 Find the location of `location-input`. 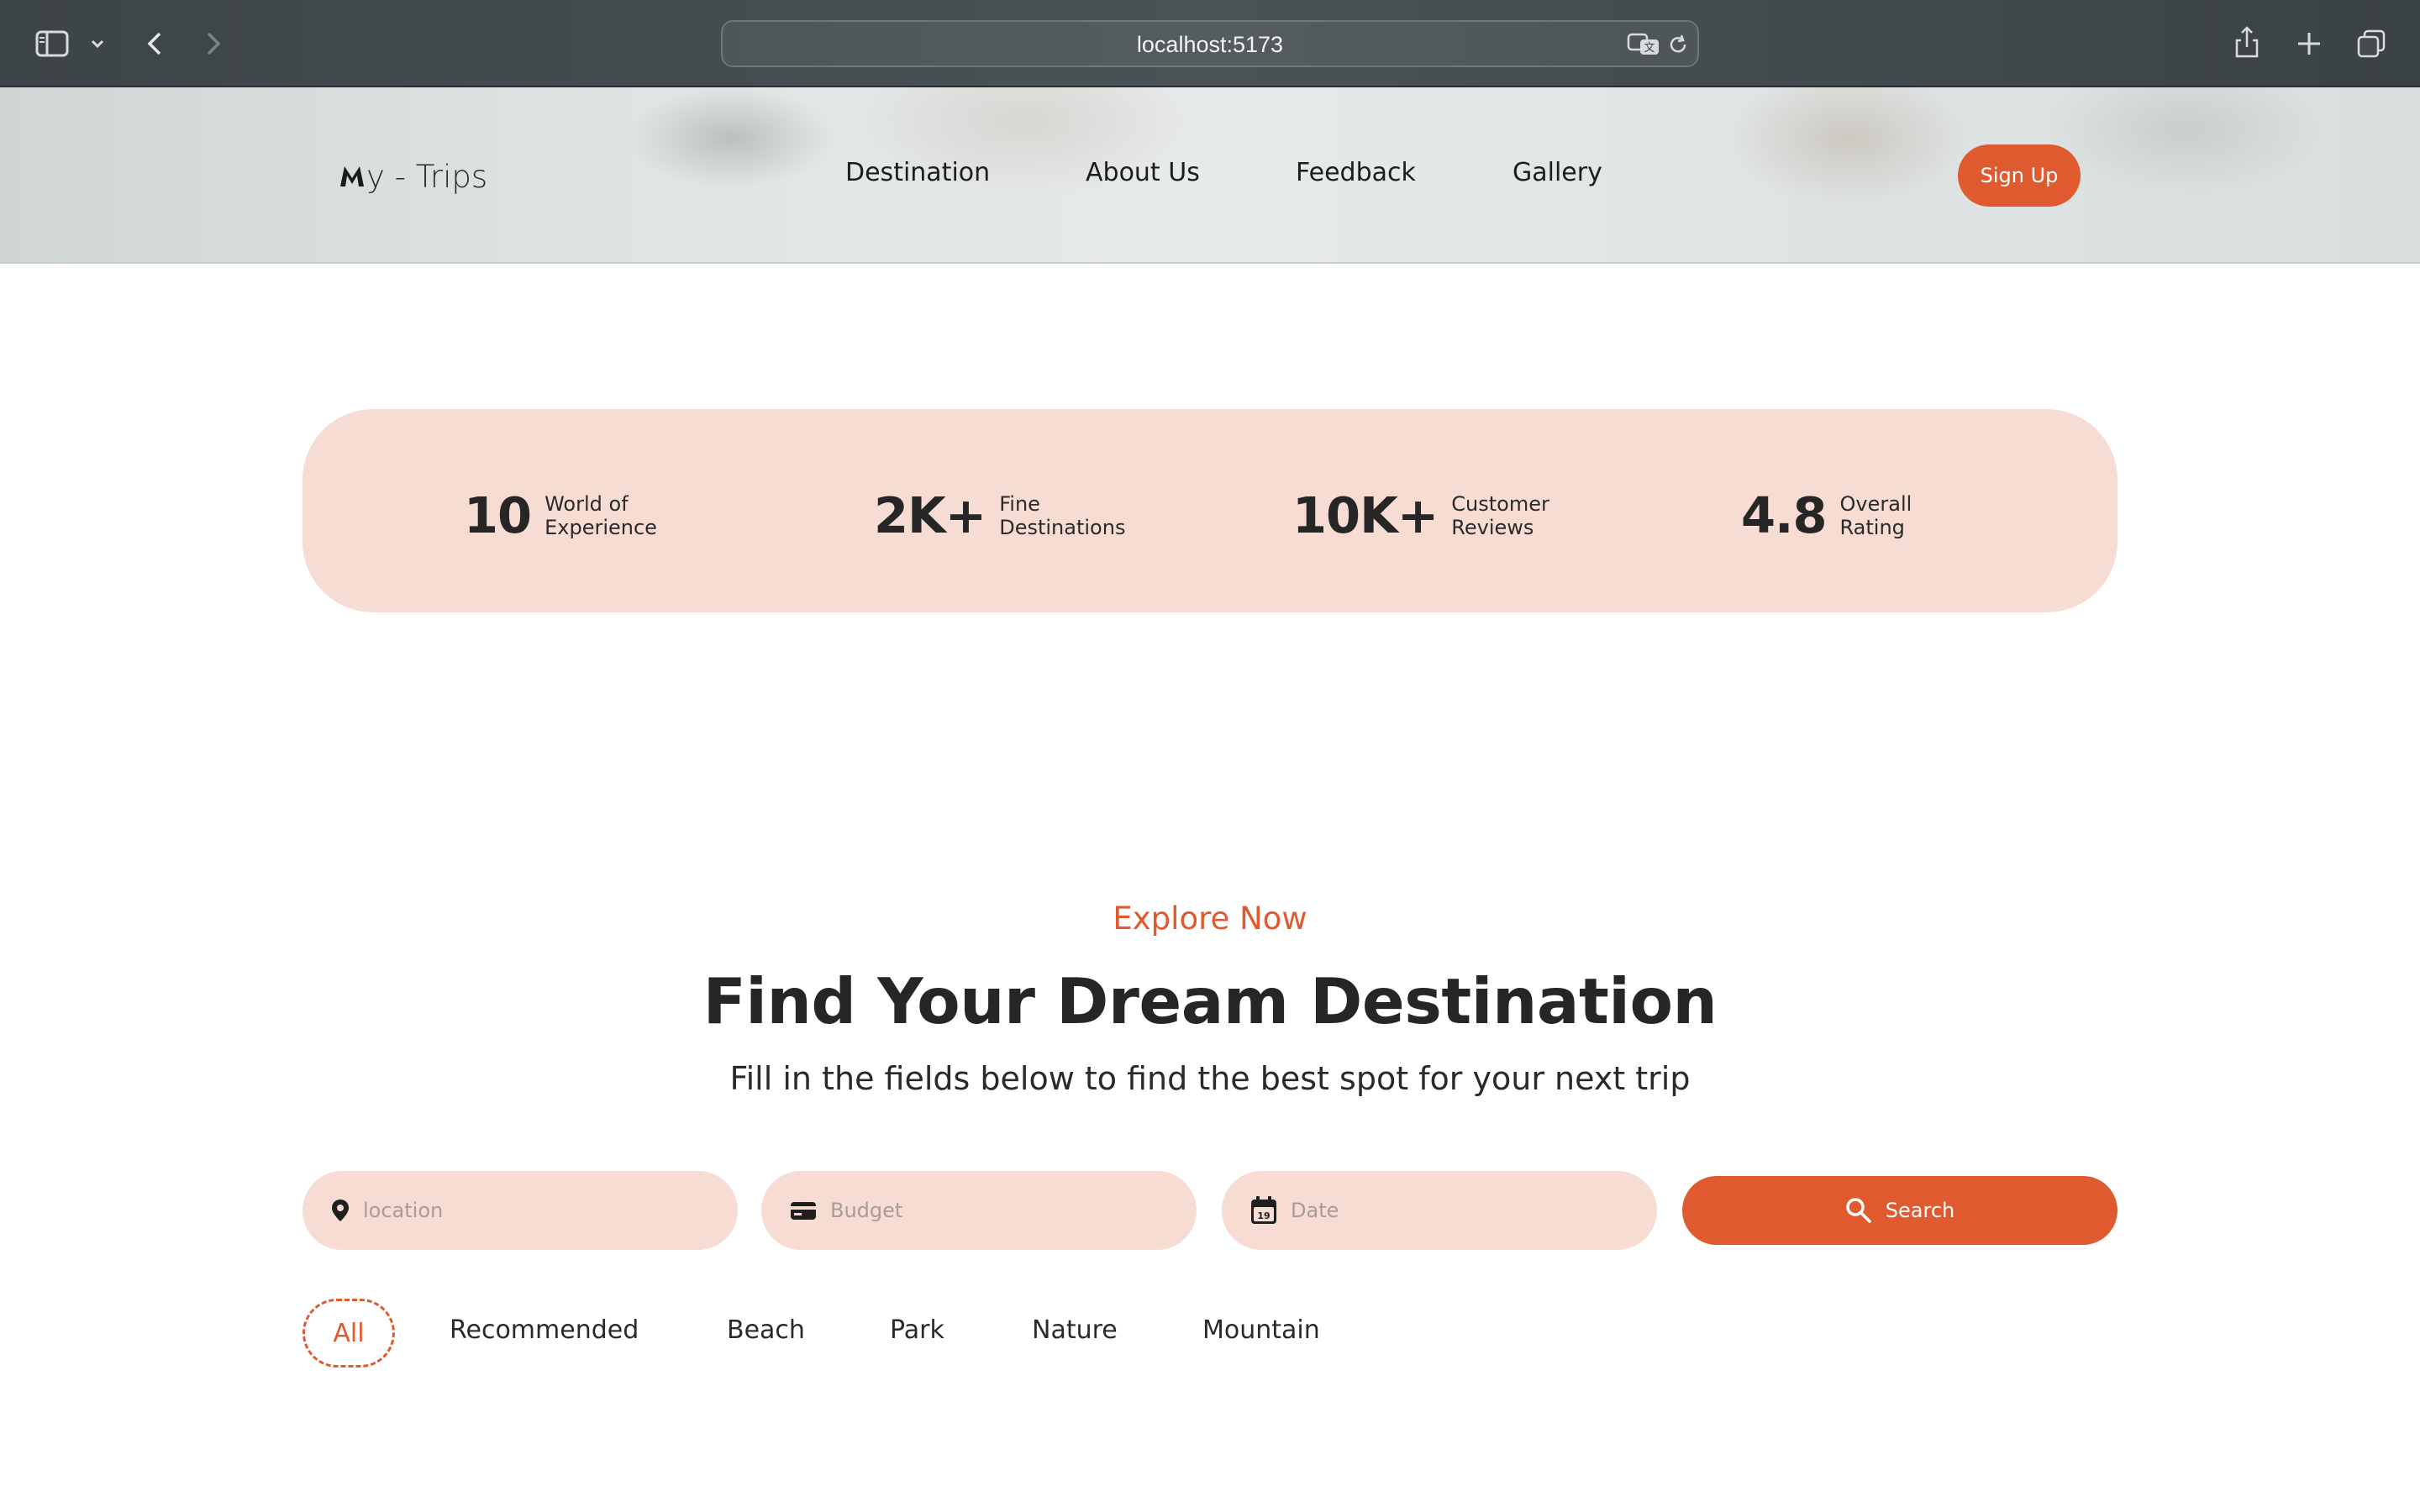

location-input is located at coordinates (531, 1210).